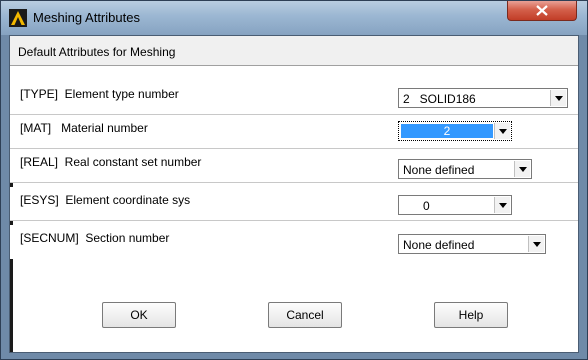 The image size is (588, 360). I want to click on real-constant-select: None defined, so click(465, 169).